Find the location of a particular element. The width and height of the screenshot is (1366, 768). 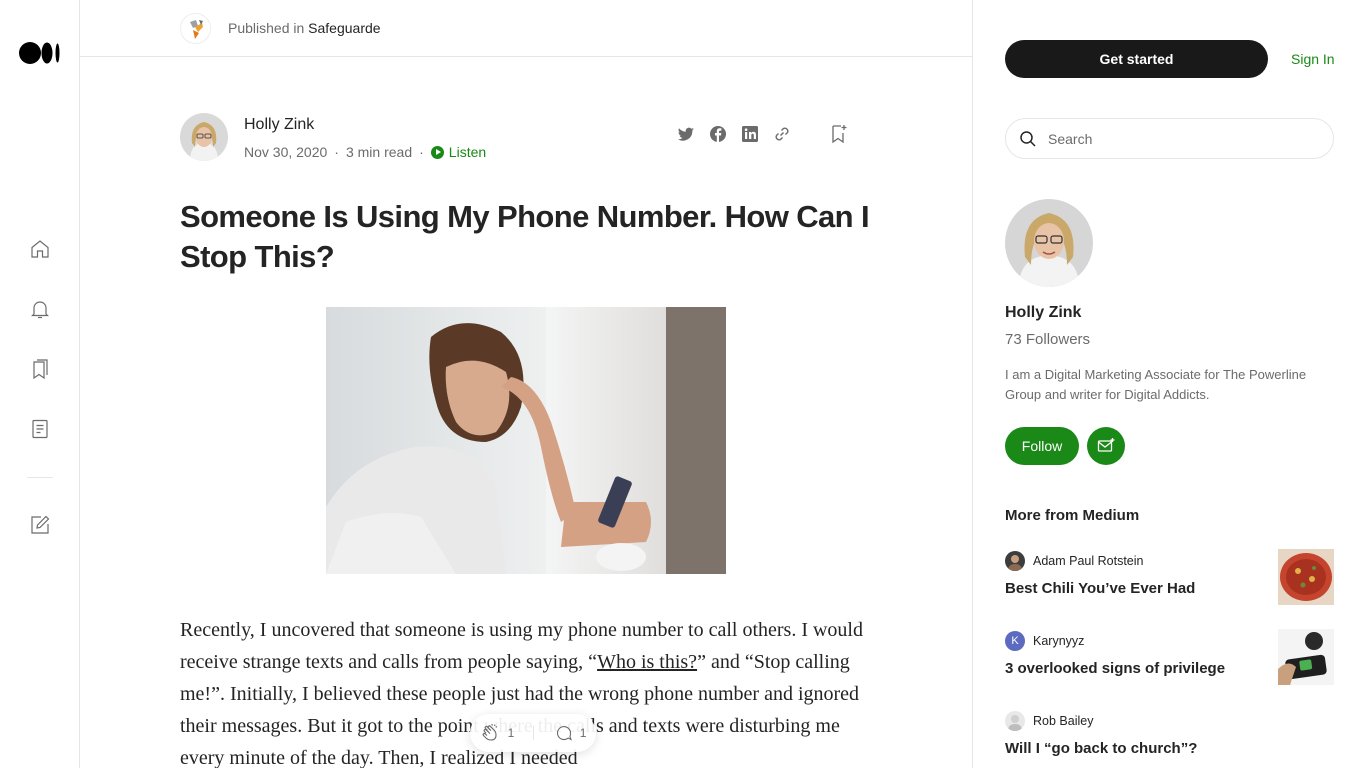

rec-story-title: Will I “go back to church”? is located at coordinates (1101, 748).